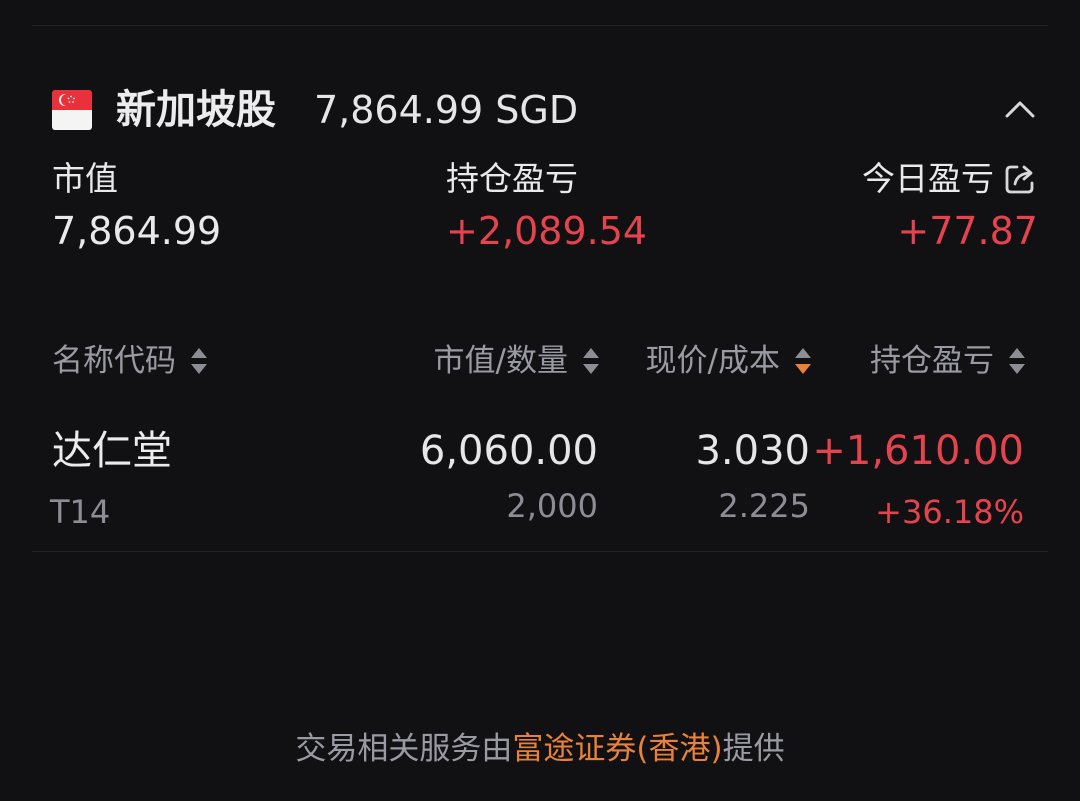 The image size is (1080, 801). What do you see at coordinates (112, 451) in the screenshot?
I see `stock-name: 达仁堂` at bounding box center [112, 451].